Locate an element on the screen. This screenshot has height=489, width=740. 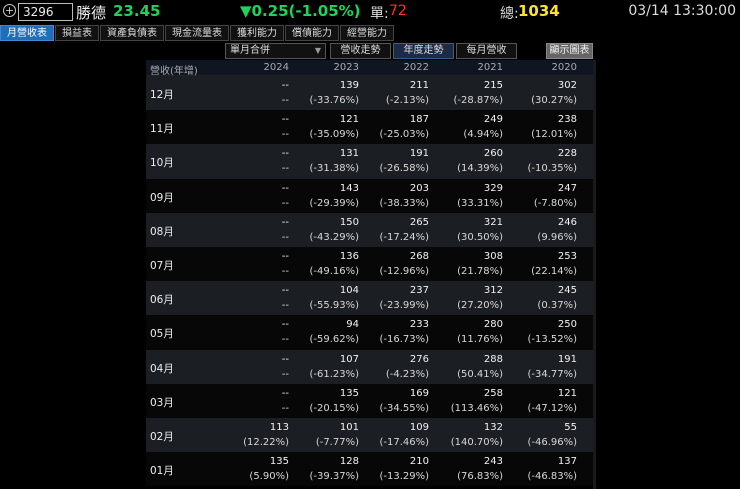
revenue-value: 302 is located at coordinates (567, 85).